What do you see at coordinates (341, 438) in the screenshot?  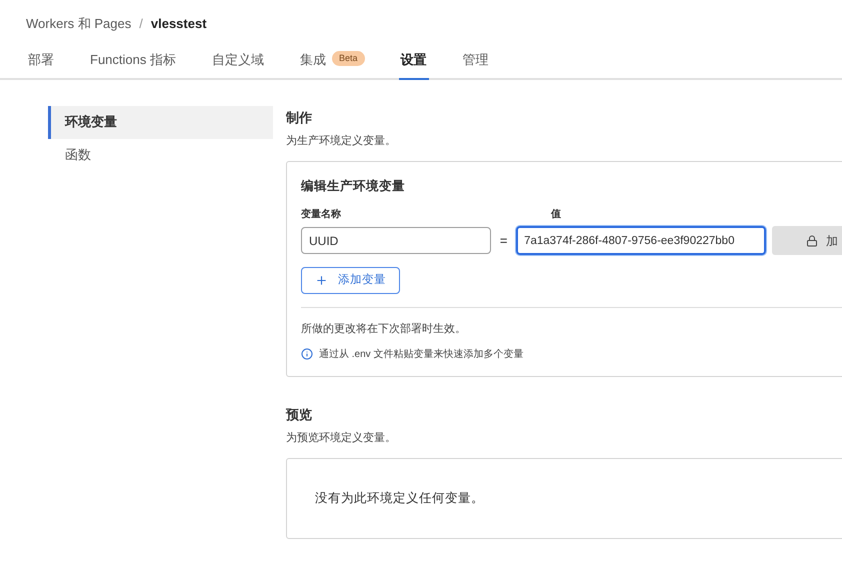 I see `section-description: 为预览环境定义变量。` at bounding box center [341, 438].